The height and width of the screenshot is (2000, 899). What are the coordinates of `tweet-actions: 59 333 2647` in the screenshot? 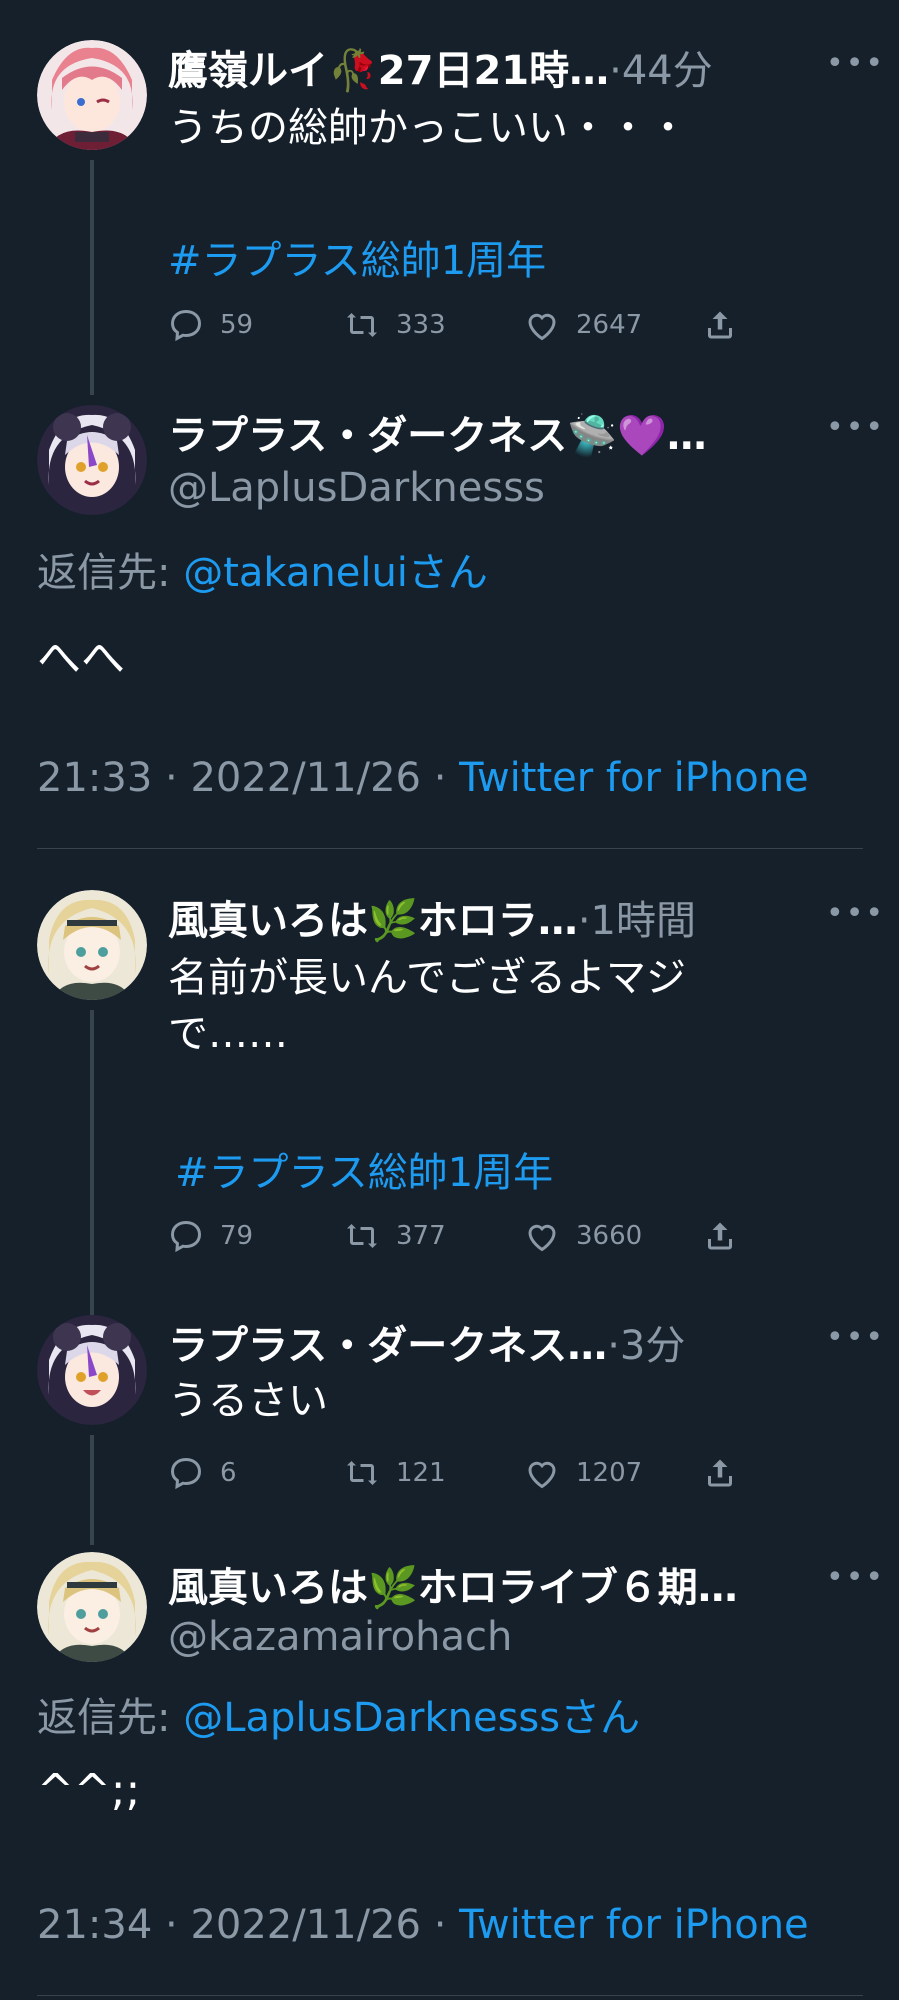 It's located at (468, 325).